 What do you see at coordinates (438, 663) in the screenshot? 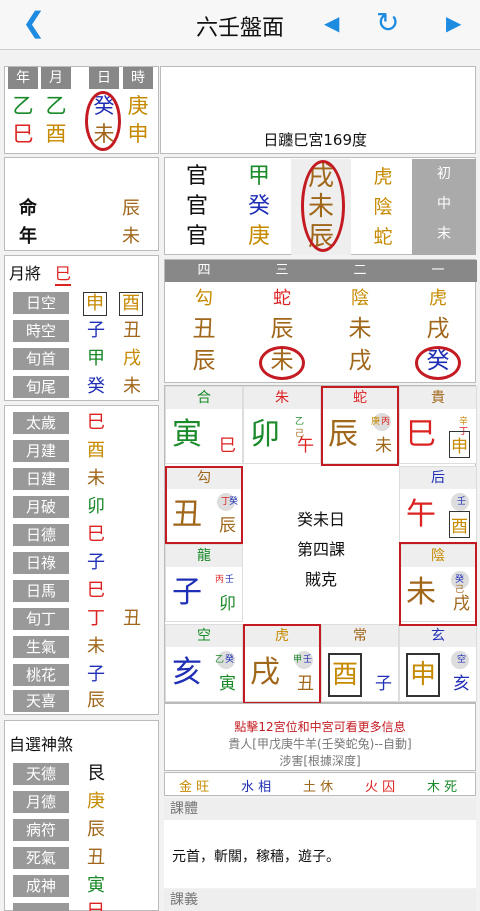
I see `palace-hai: 玄 申 空 亥` at bounding box center [438, 663].